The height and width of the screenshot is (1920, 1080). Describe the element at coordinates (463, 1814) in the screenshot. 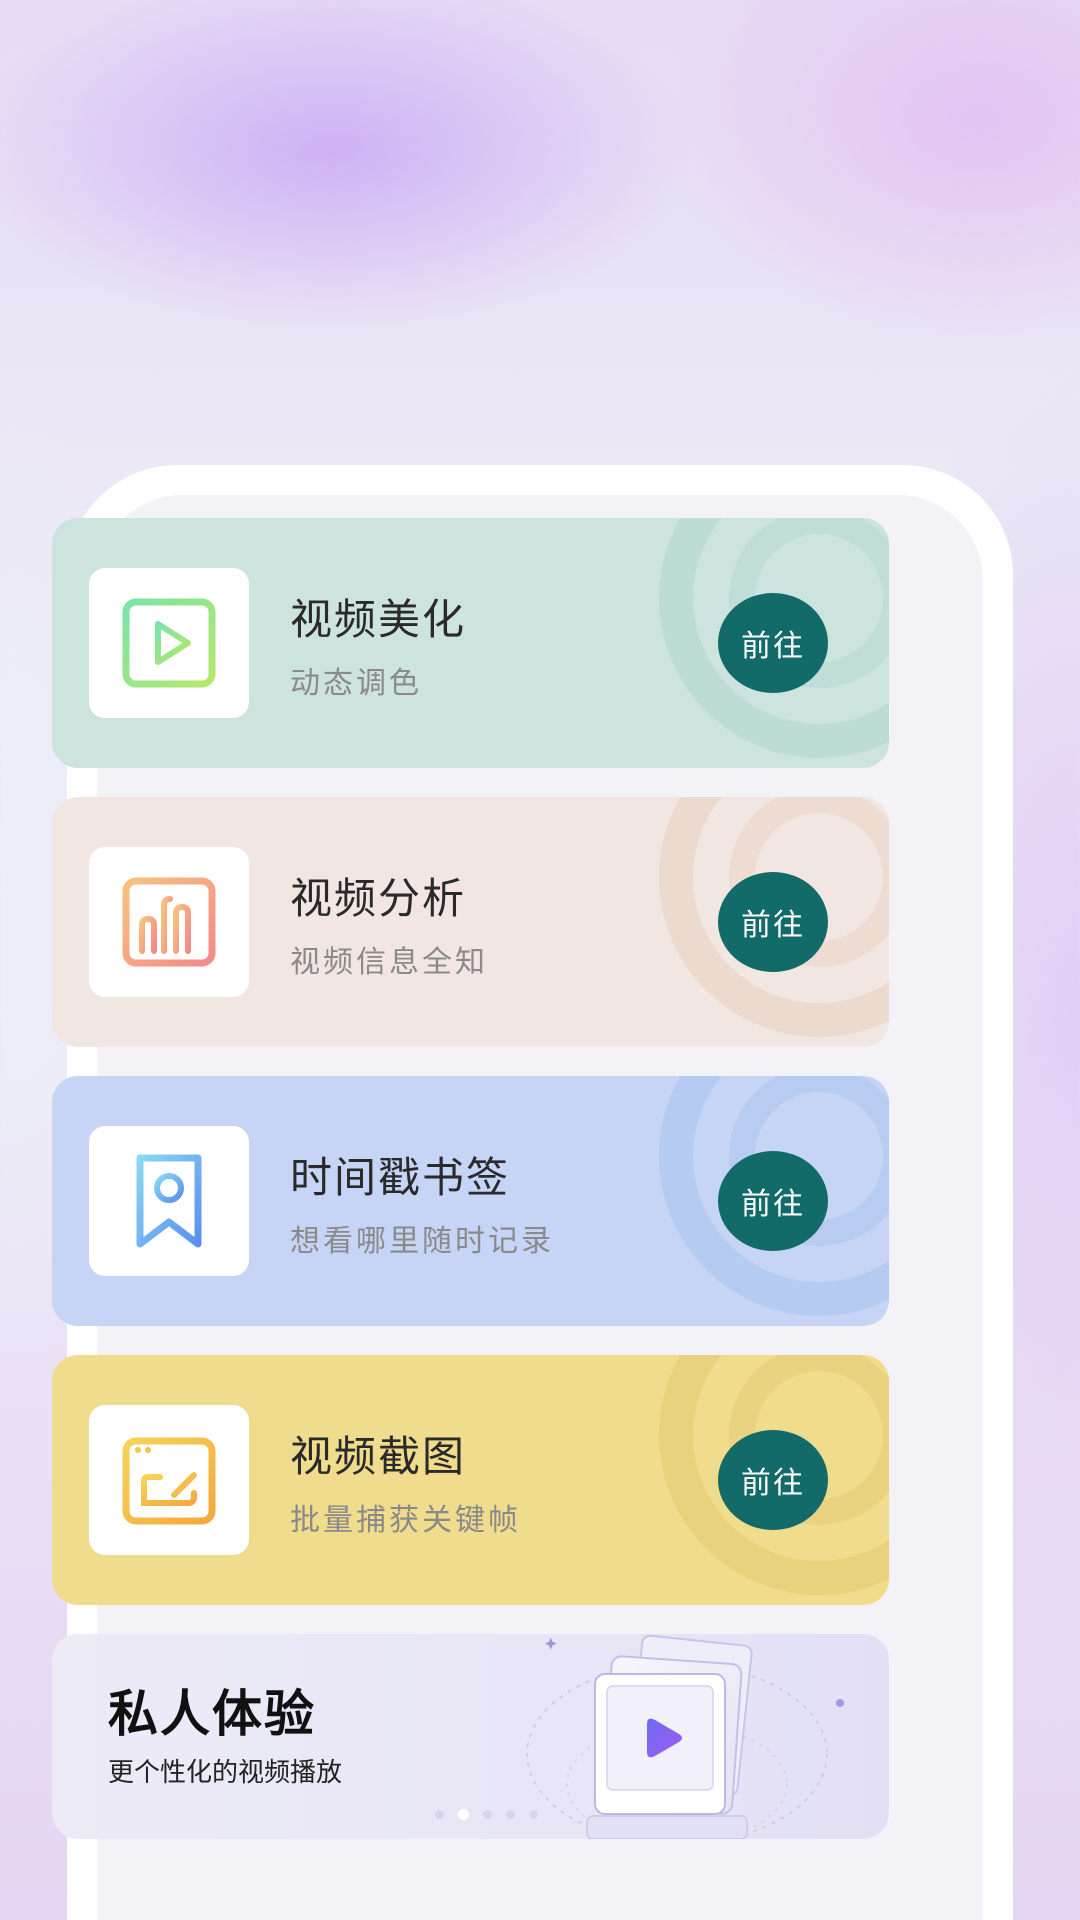

I see `carousel-dot-active` at that location.